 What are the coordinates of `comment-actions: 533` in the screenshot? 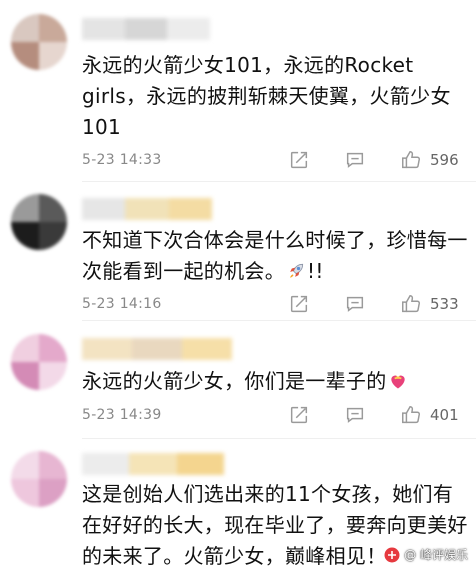 It's located at (376, 304).